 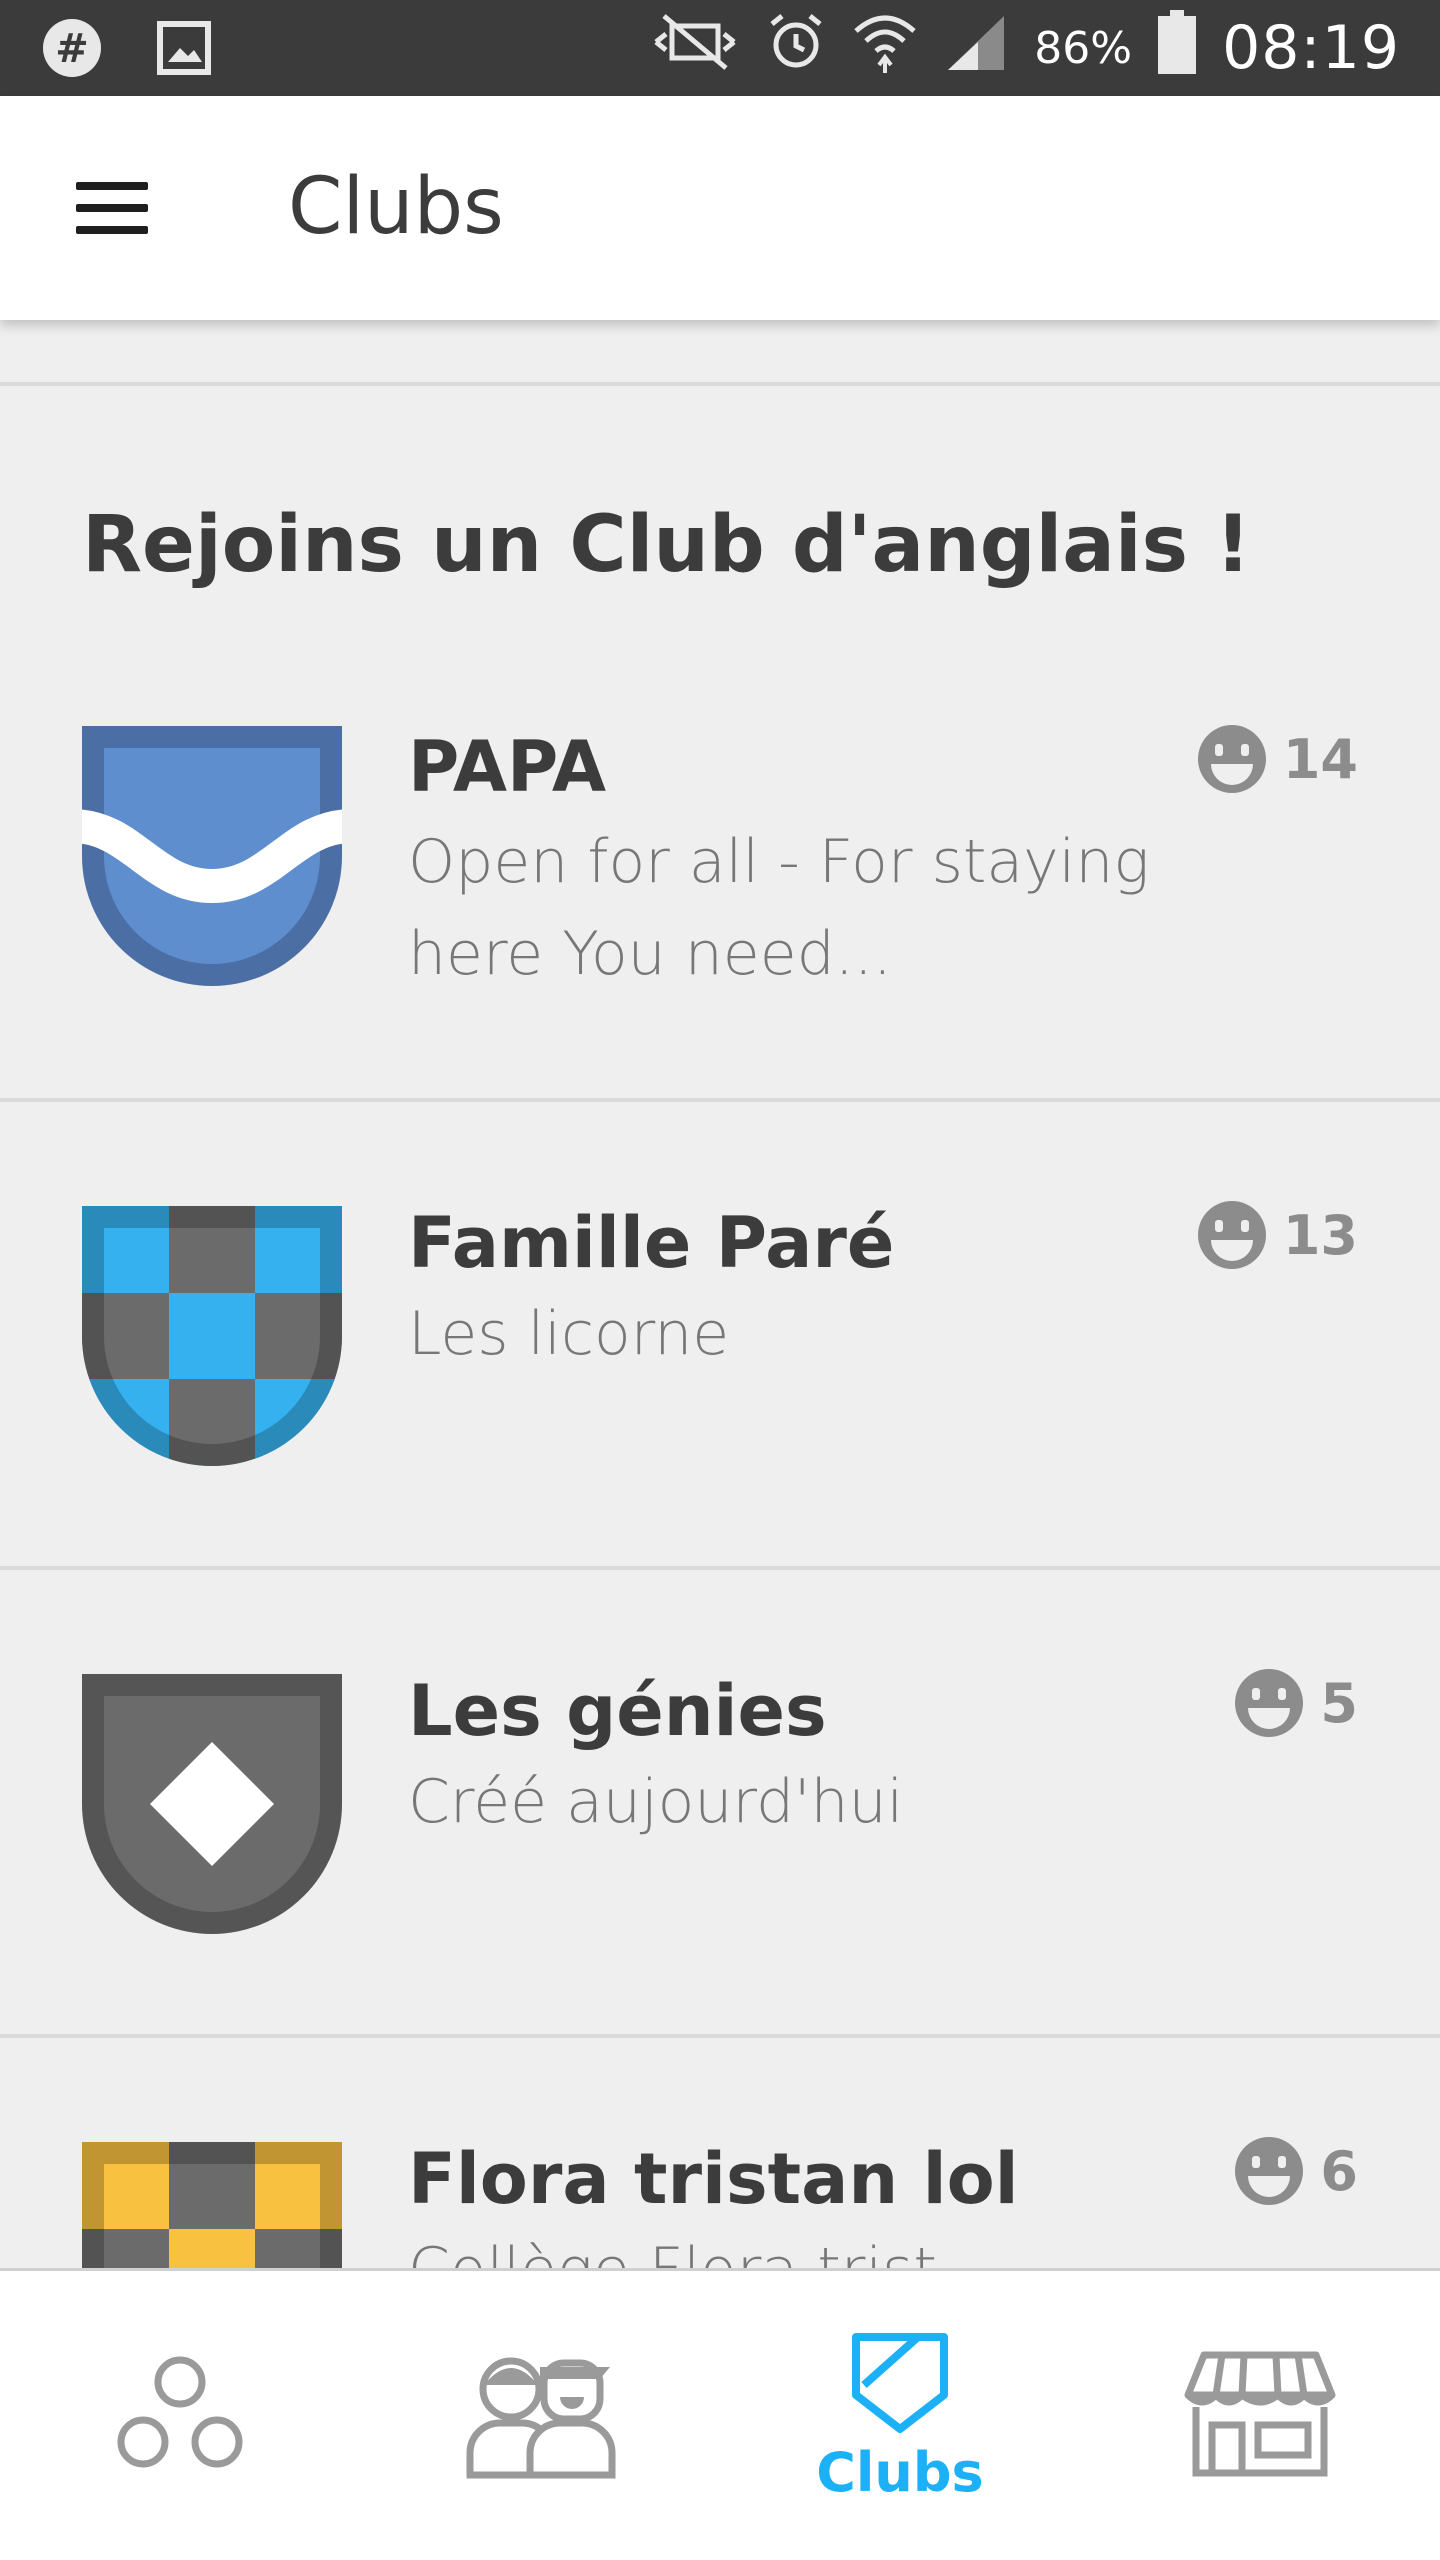 I want to click on club-name: Les génies, so click(x=617, y=1711).